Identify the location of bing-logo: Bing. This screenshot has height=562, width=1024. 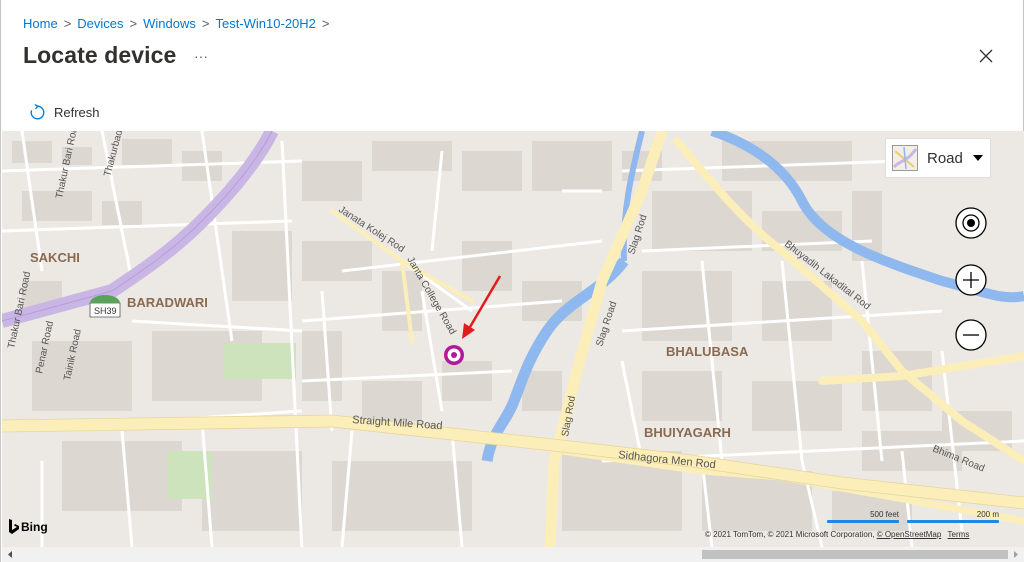
(28, 527).